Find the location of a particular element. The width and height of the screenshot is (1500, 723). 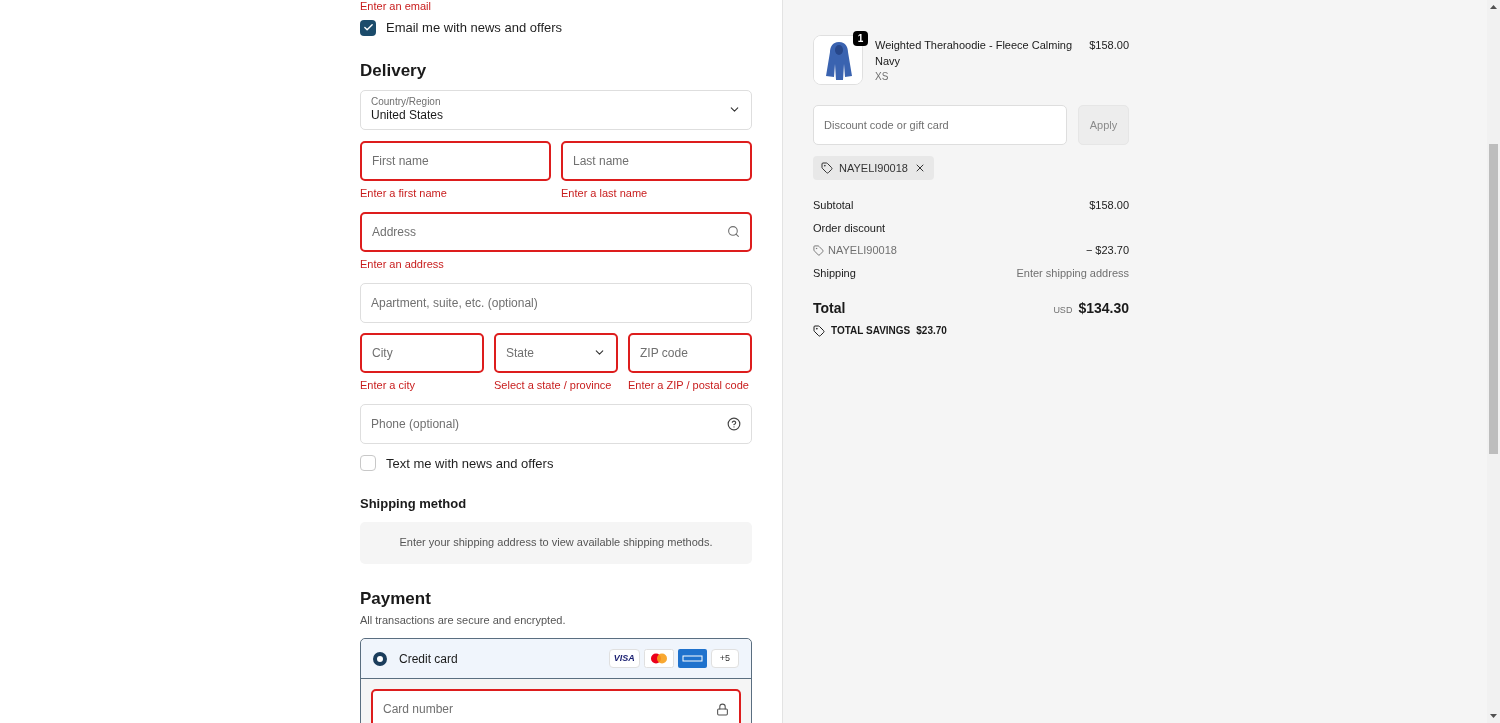

payment-subtitle: All transactions are secure and encrypted. is located at coordinates (463, 620).